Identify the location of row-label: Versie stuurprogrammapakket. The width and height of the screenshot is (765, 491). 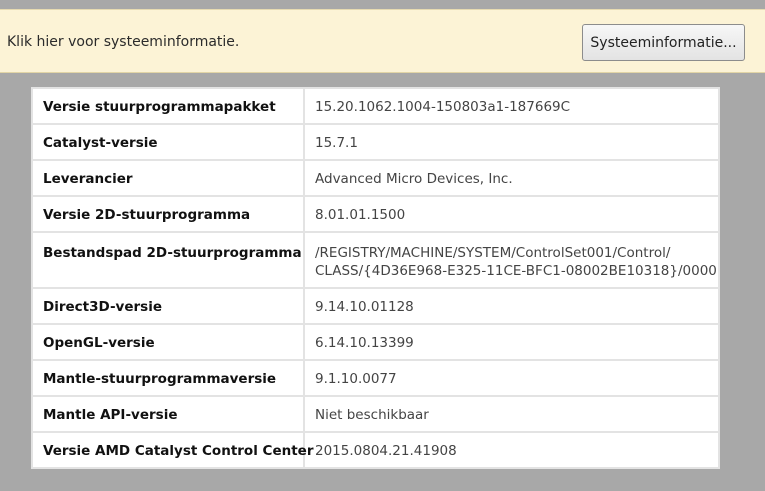
(168, 106).